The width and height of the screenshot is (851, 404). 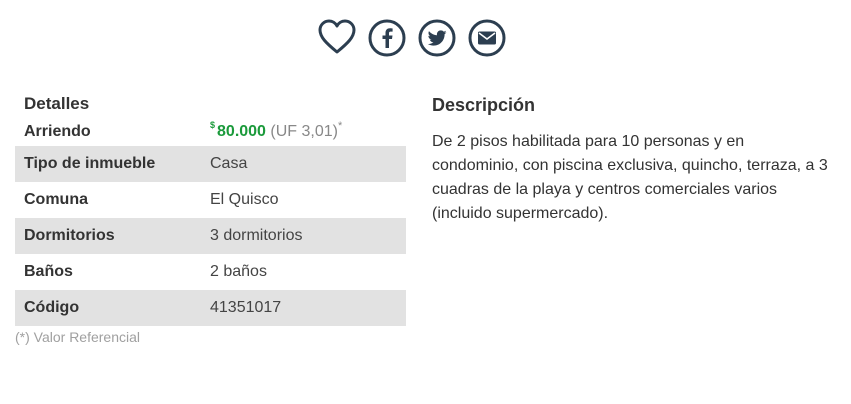 What do you see at coordinates (412, 38) in the screenshot?
I see `share-bar` at bounding box center [412, 38].